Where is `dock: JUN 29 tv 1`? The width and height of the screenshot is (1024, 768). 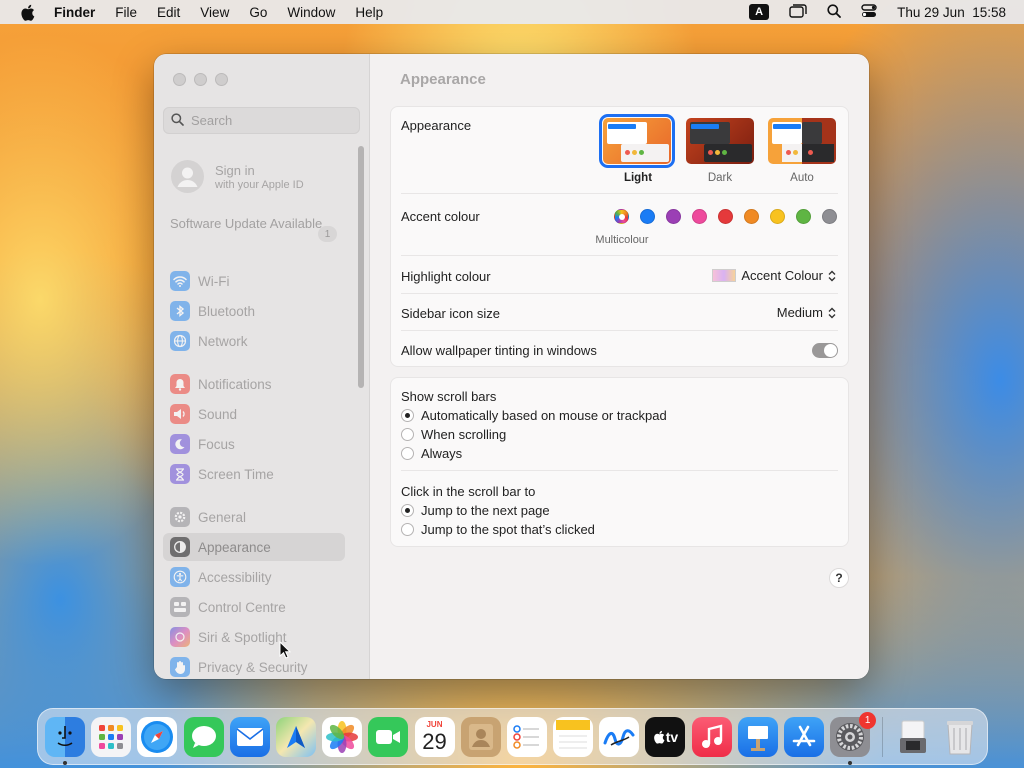 dock: JUN 29 tv 1 is located at coordinates (512, 736).